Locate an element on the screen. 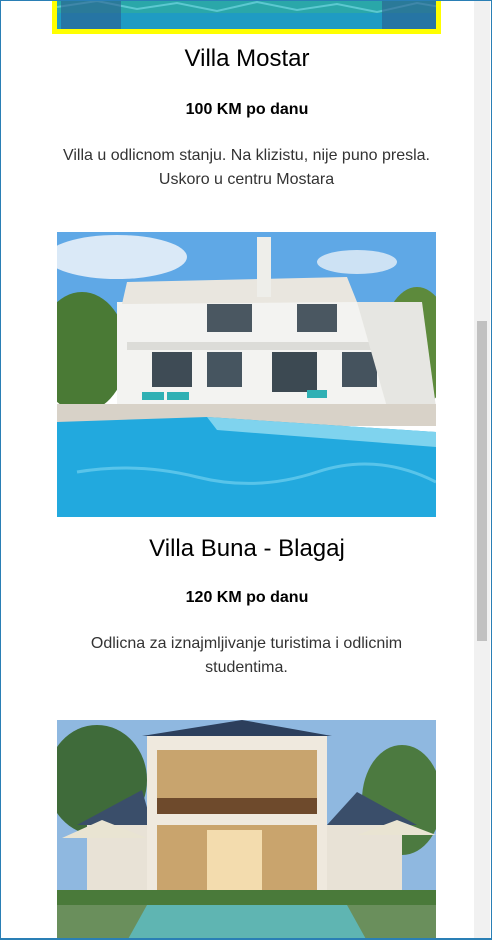 The height and width of the screenshot is (940, 492). listing-price: 120 KM po danu is located at coordinates (247, 597).